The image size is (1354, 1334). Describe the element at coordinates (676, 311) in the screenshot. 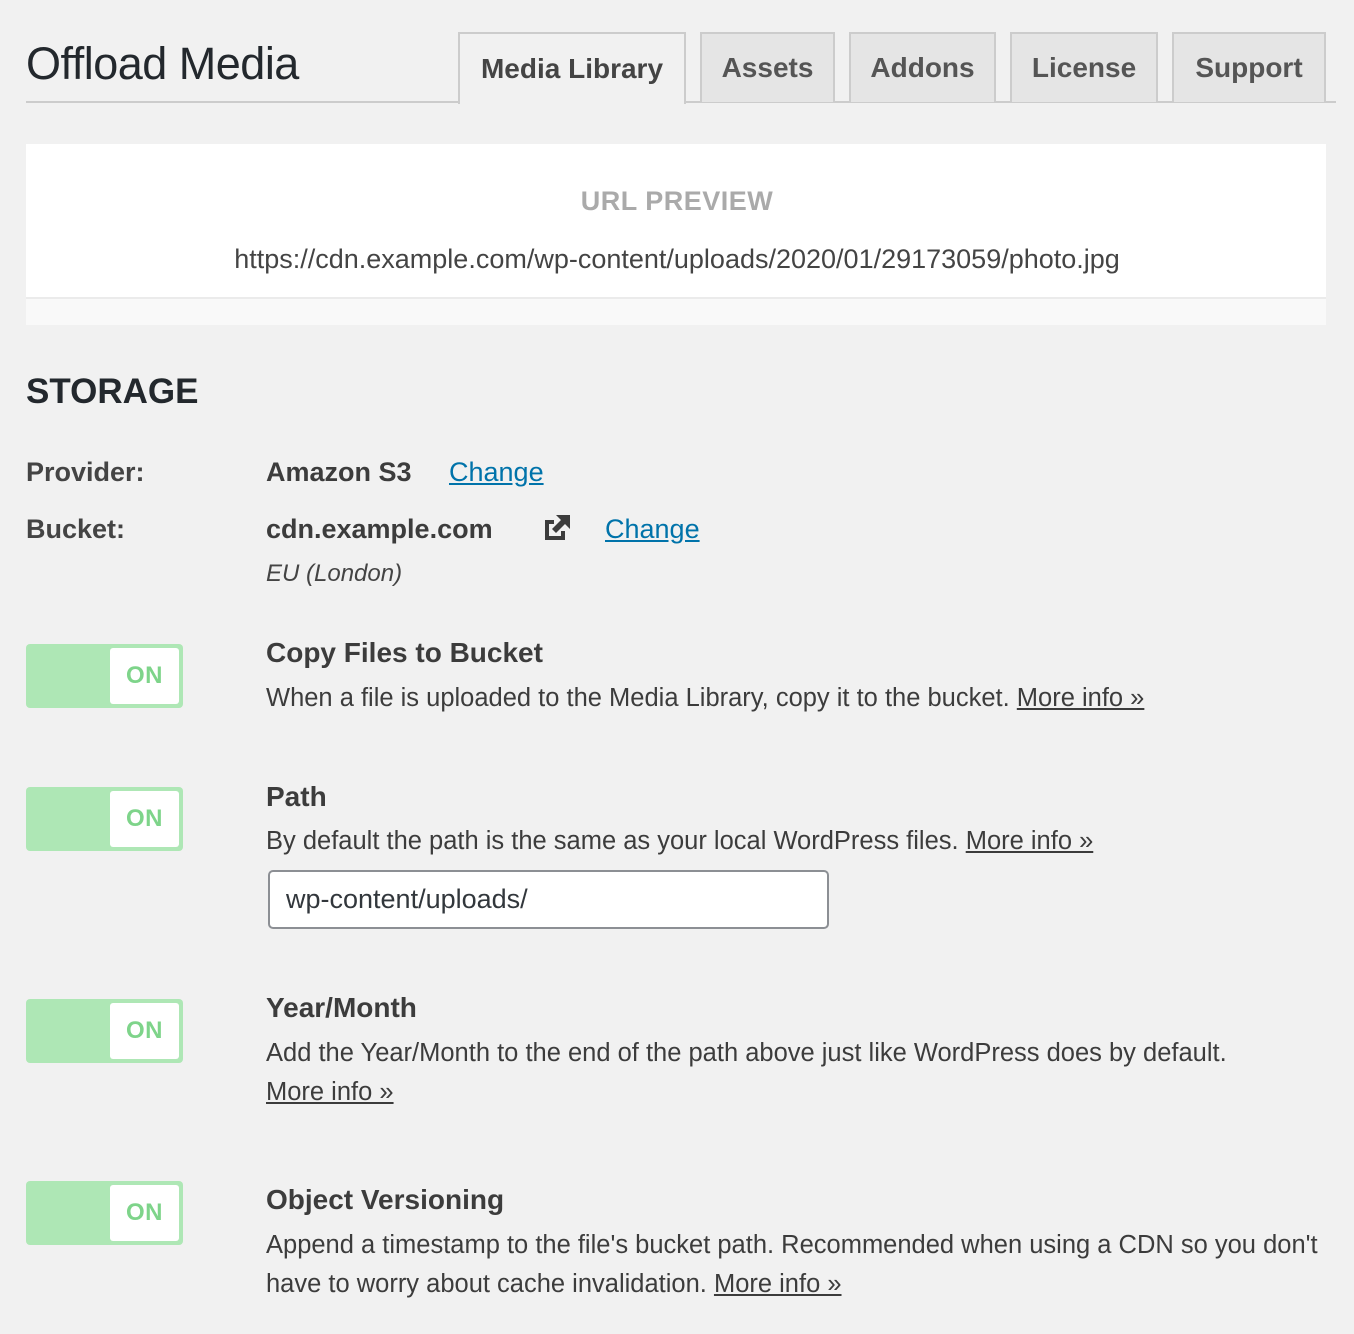

I see `url-preview-footer` at that location.